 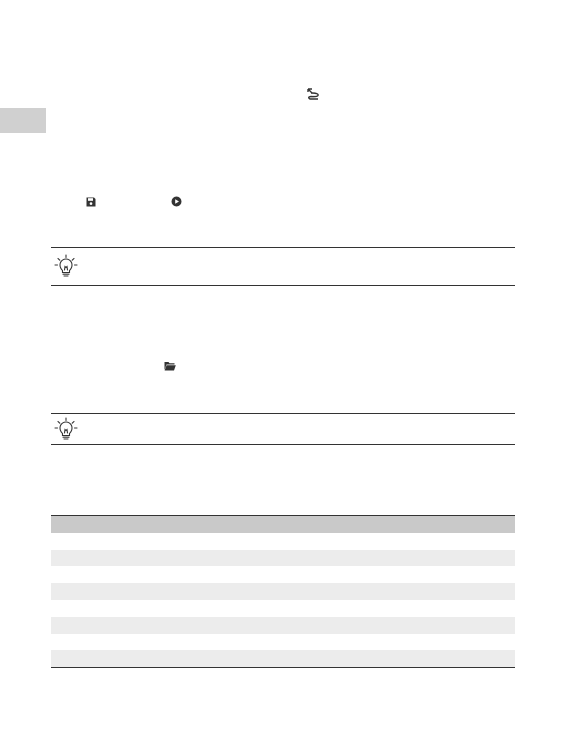 I want to click on folder-open-icon, so click(x=170, y=366).